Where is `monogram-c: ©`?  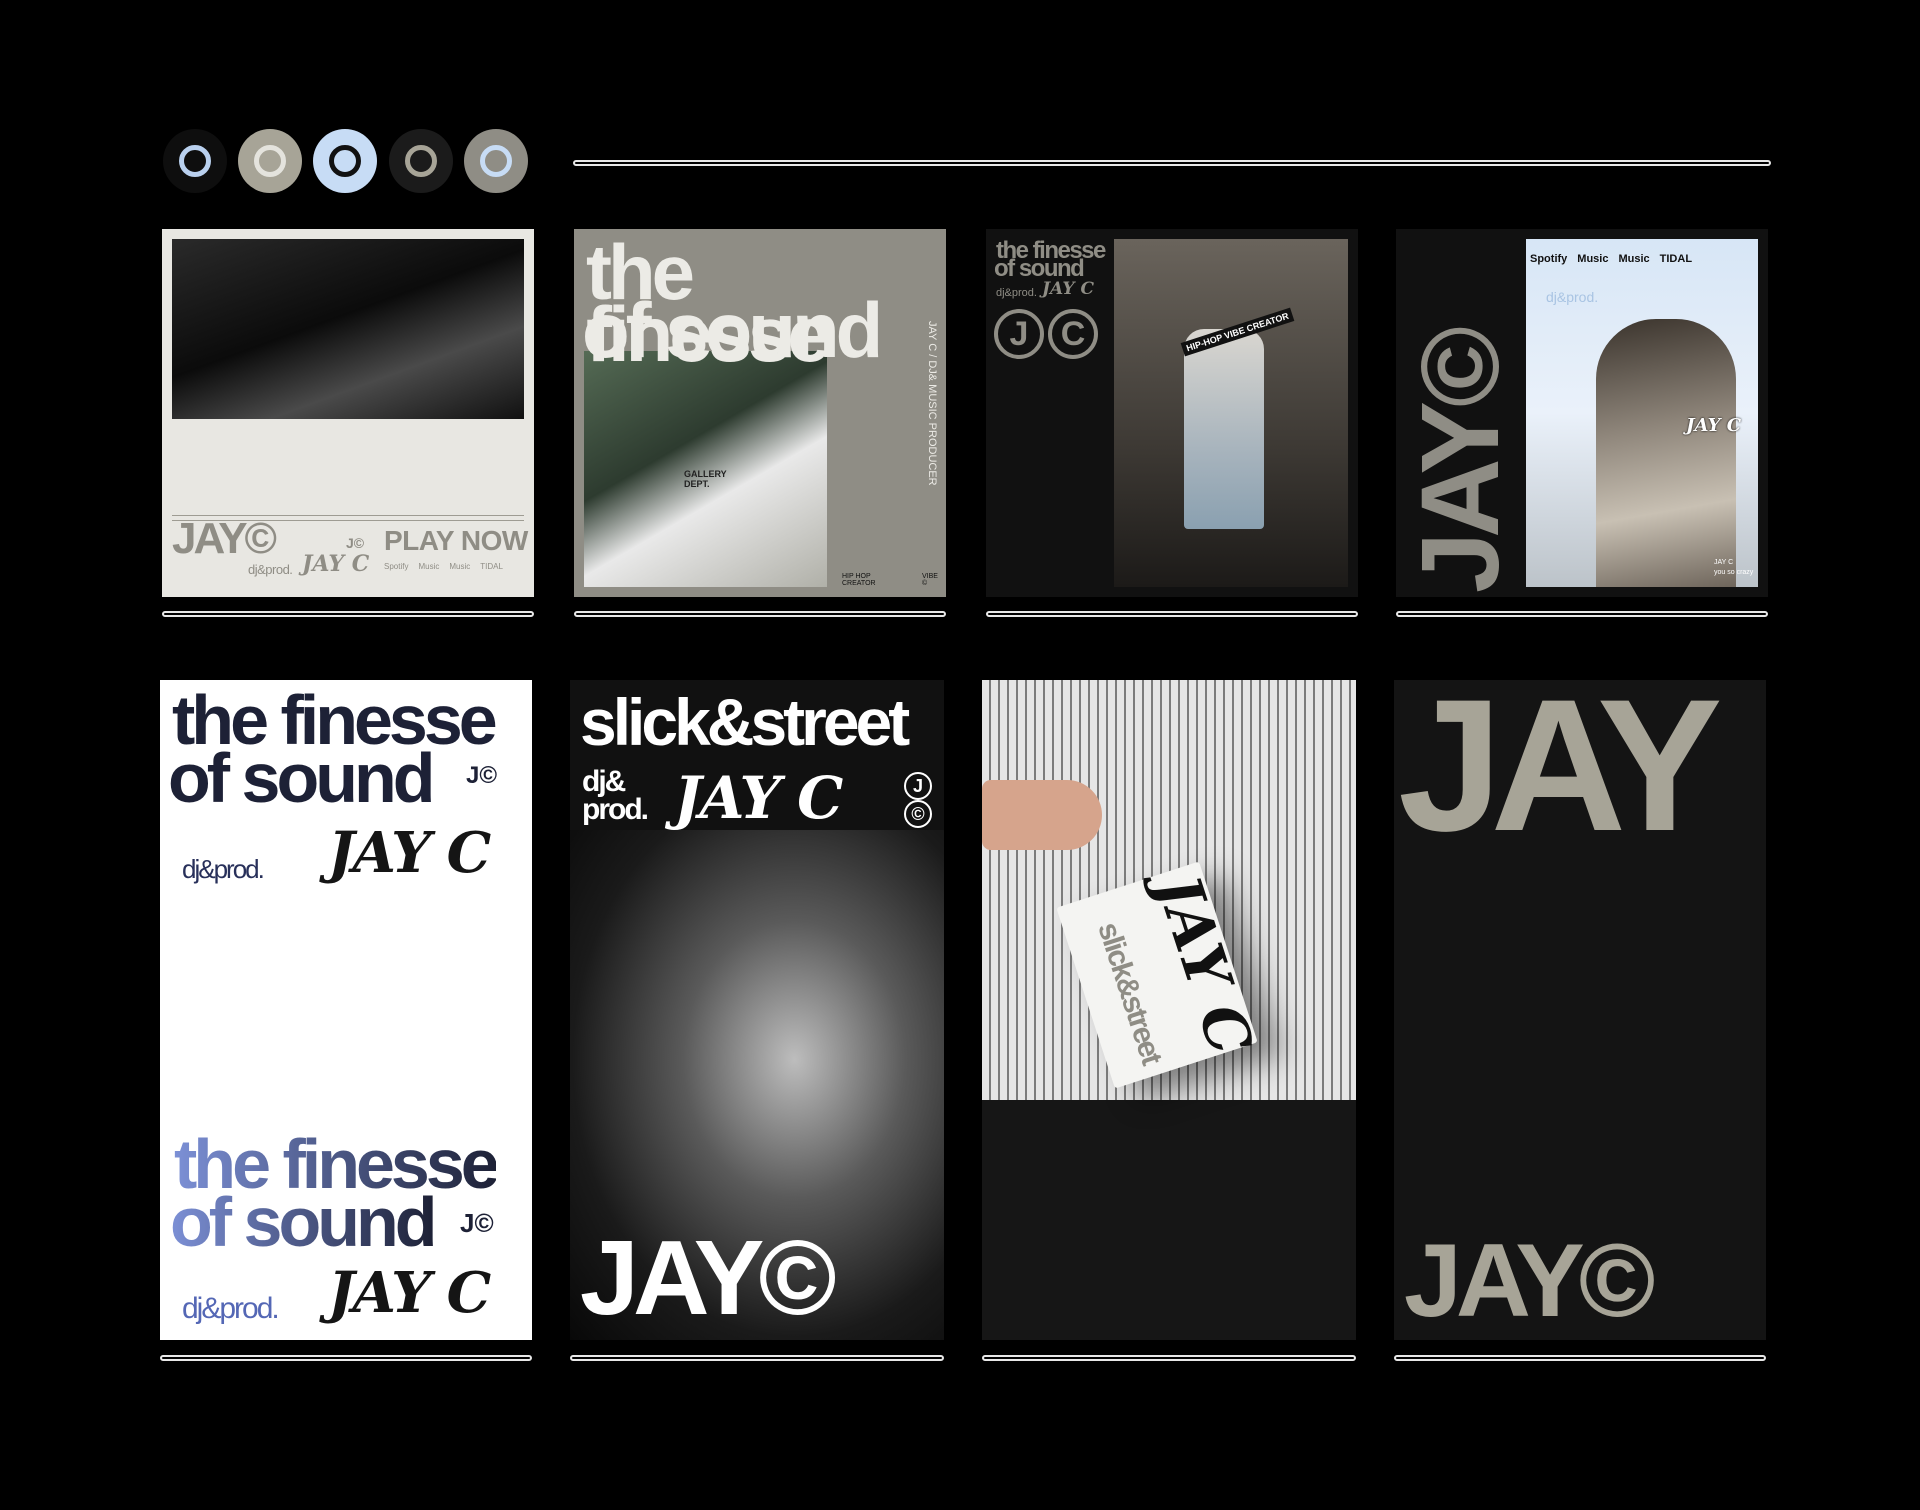
monogram-c: © is located at coordinates (918, 814).